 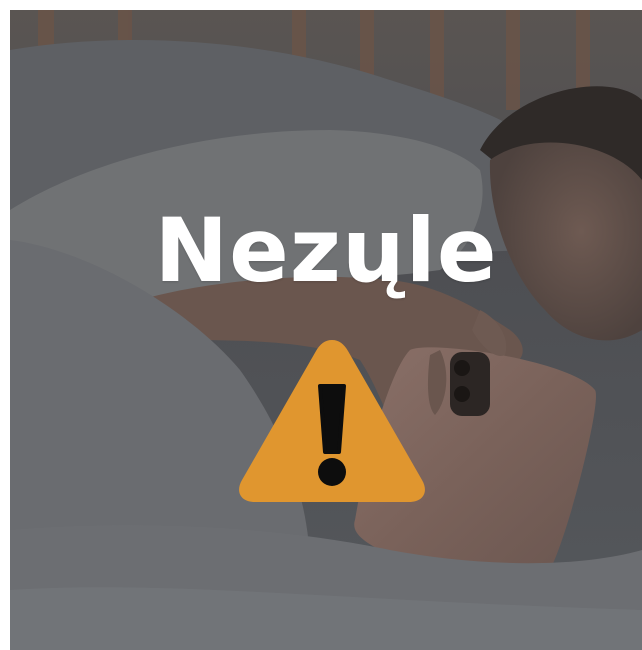 What do you see at coordinates (332, 421) in the screenshot?
I see `warning-triangle-icon` at bounding box center [332, 421].